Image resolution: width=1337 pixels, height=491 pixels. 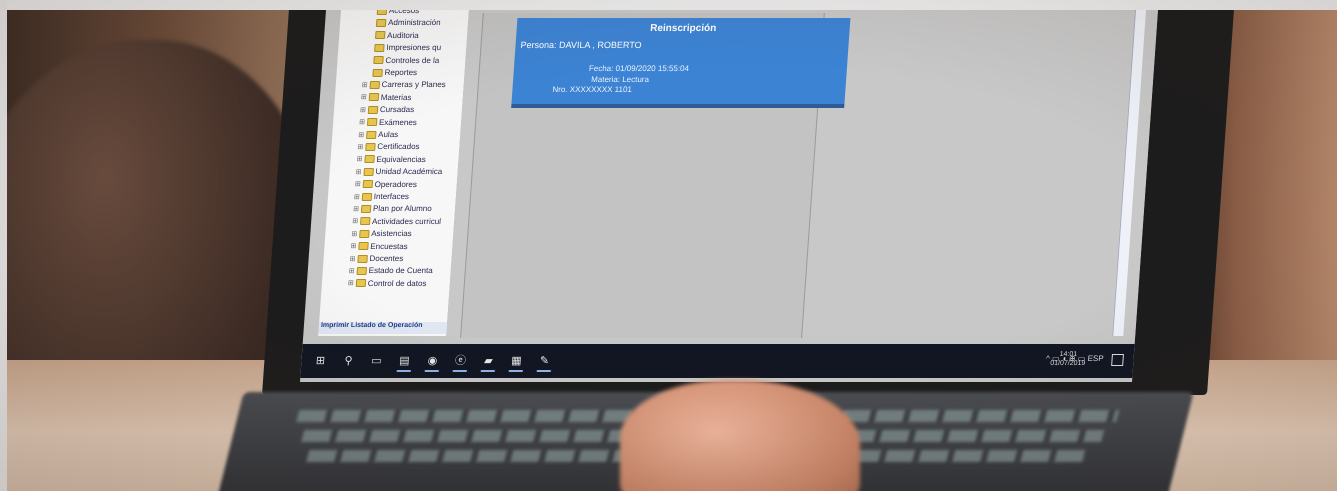 What do you see at coordinates (389, 246) in the screenshot?
I see `tree-item-label: Encuestas` at bounding box center [389, 246].